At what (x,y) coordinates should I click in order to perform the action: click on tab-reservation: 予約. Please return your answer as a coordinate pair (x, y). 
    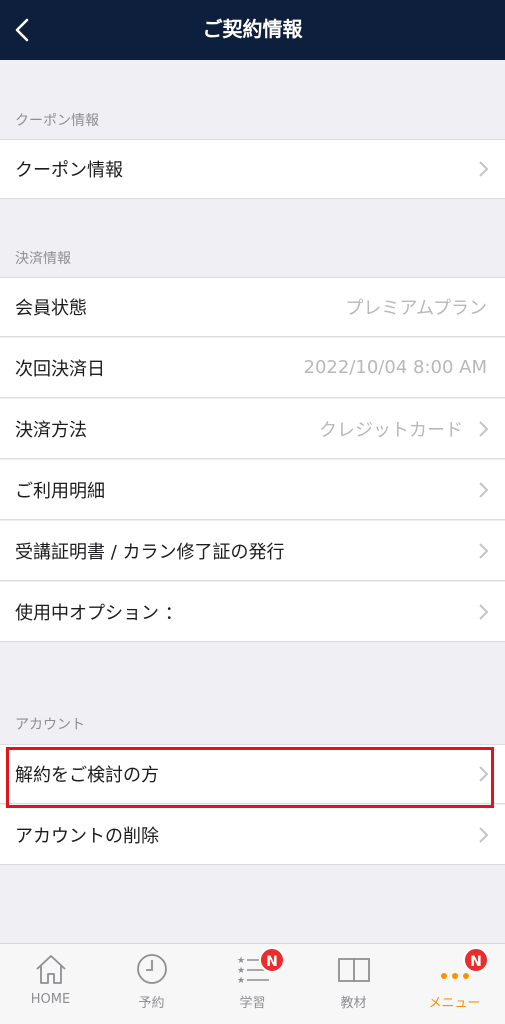
    Looking at the image, I should click on (151, 984).